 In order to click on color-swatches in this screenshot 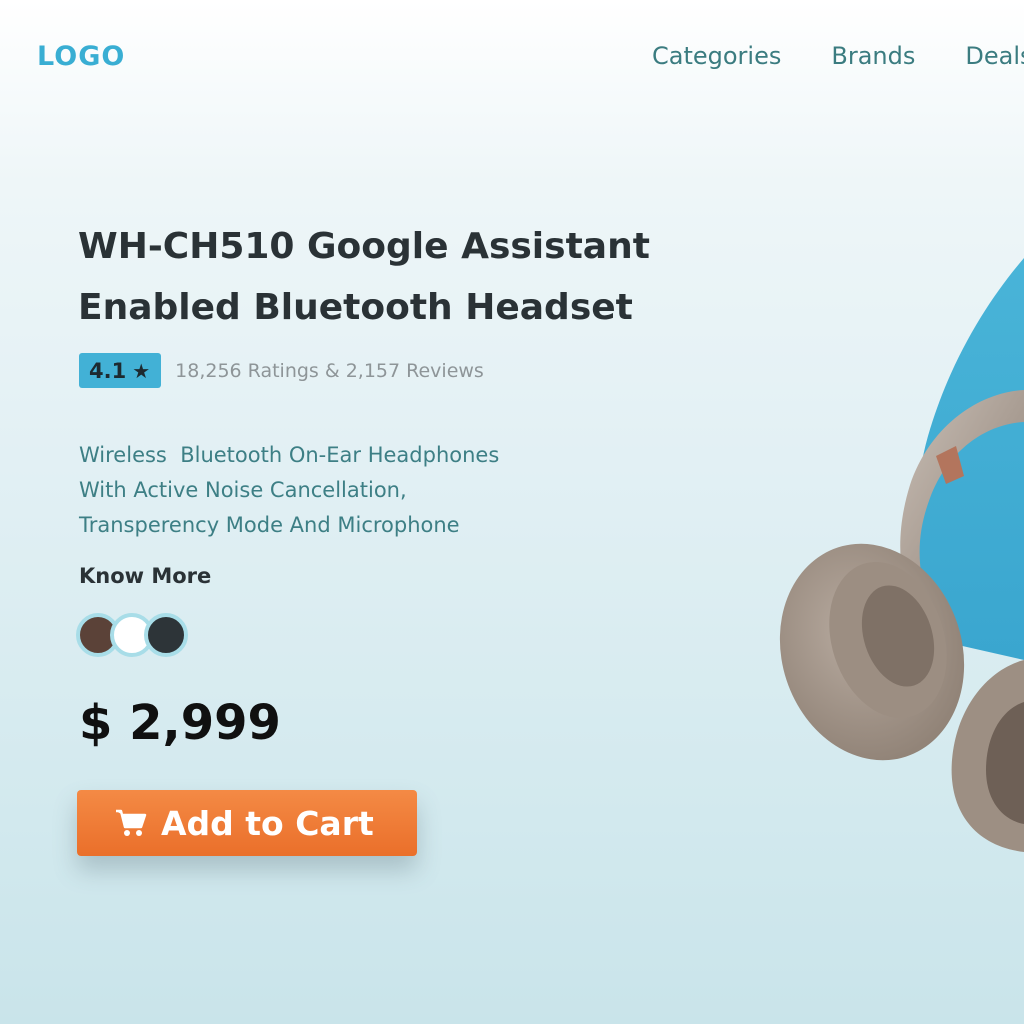, I will do `click(136, 635)`.